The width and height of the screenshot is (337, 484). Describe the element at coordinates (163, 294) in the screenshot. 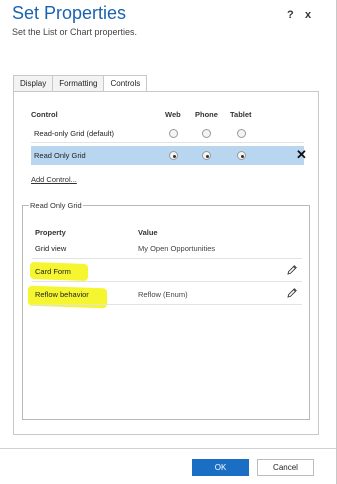

I see `property-value: Reflow (Enum)` at that location.